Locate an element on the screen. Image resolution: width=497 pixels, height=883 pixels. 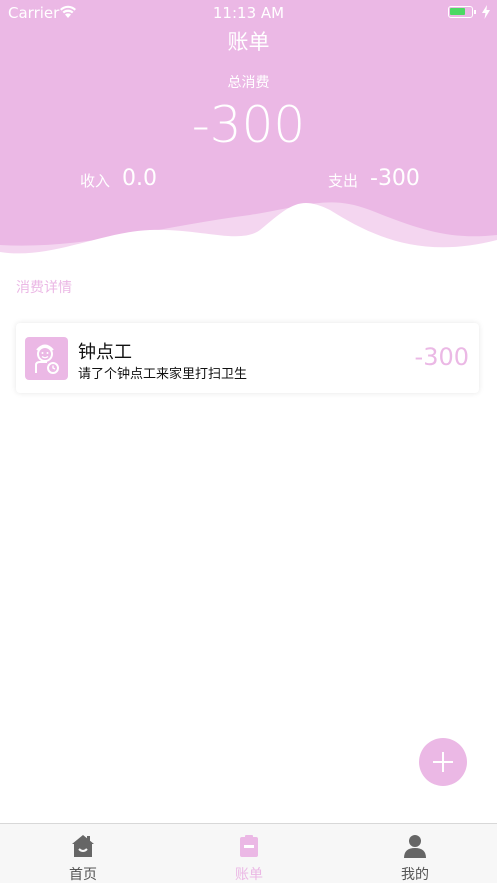
add-record-button is located at coordinates (443, 762).